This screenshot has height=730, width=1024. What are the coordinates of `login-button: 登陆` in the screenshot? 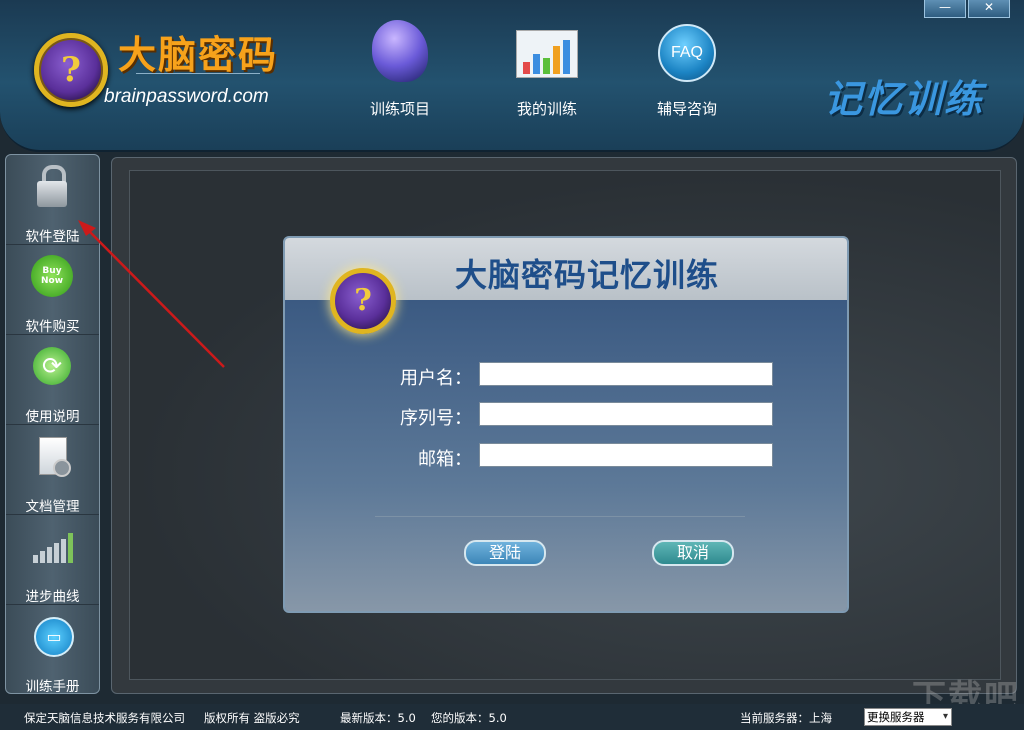 It's located at (505, 553).